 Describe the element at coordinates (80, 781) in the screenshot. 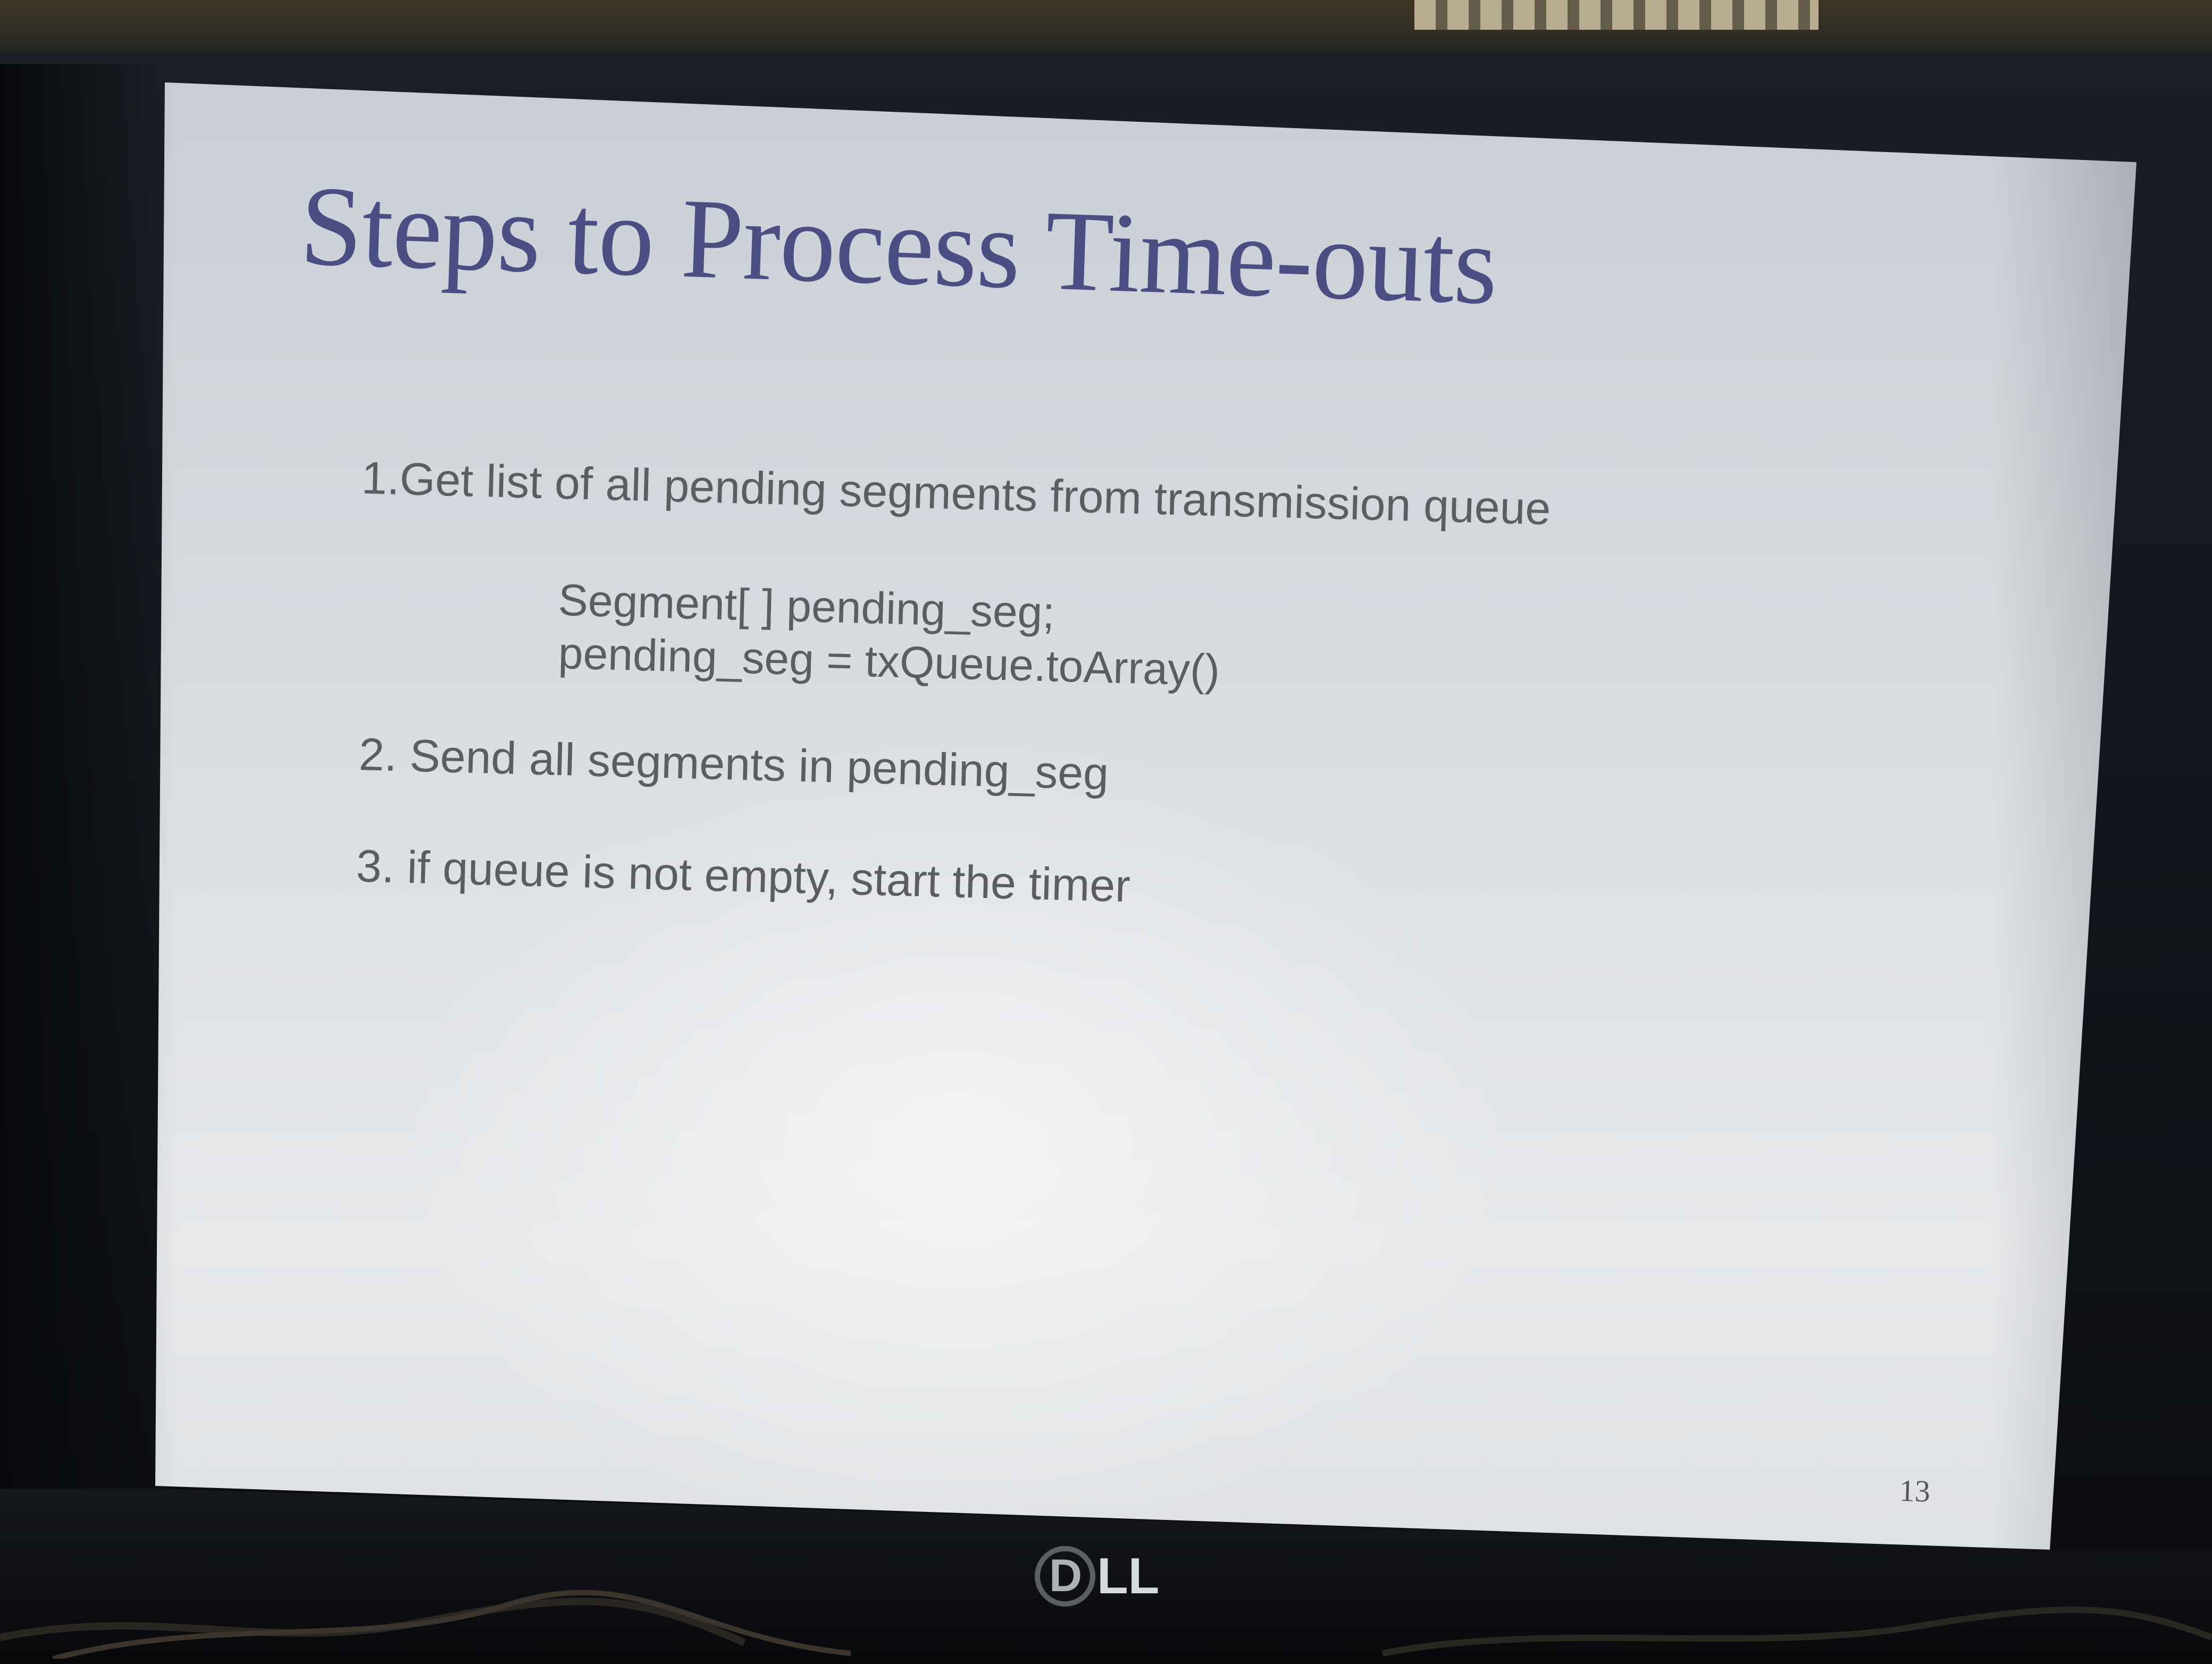

I see `monitor-bezel-shadow` at that location.